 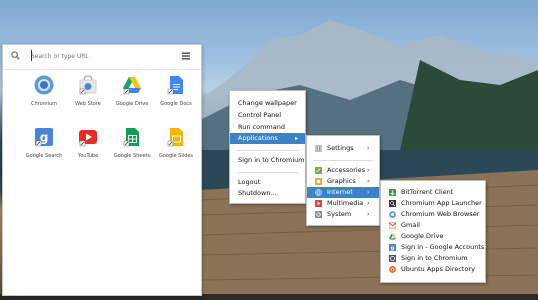 I want to click on submenu-item-multimedia: Multimedia ›, so click(x=343, y=203).